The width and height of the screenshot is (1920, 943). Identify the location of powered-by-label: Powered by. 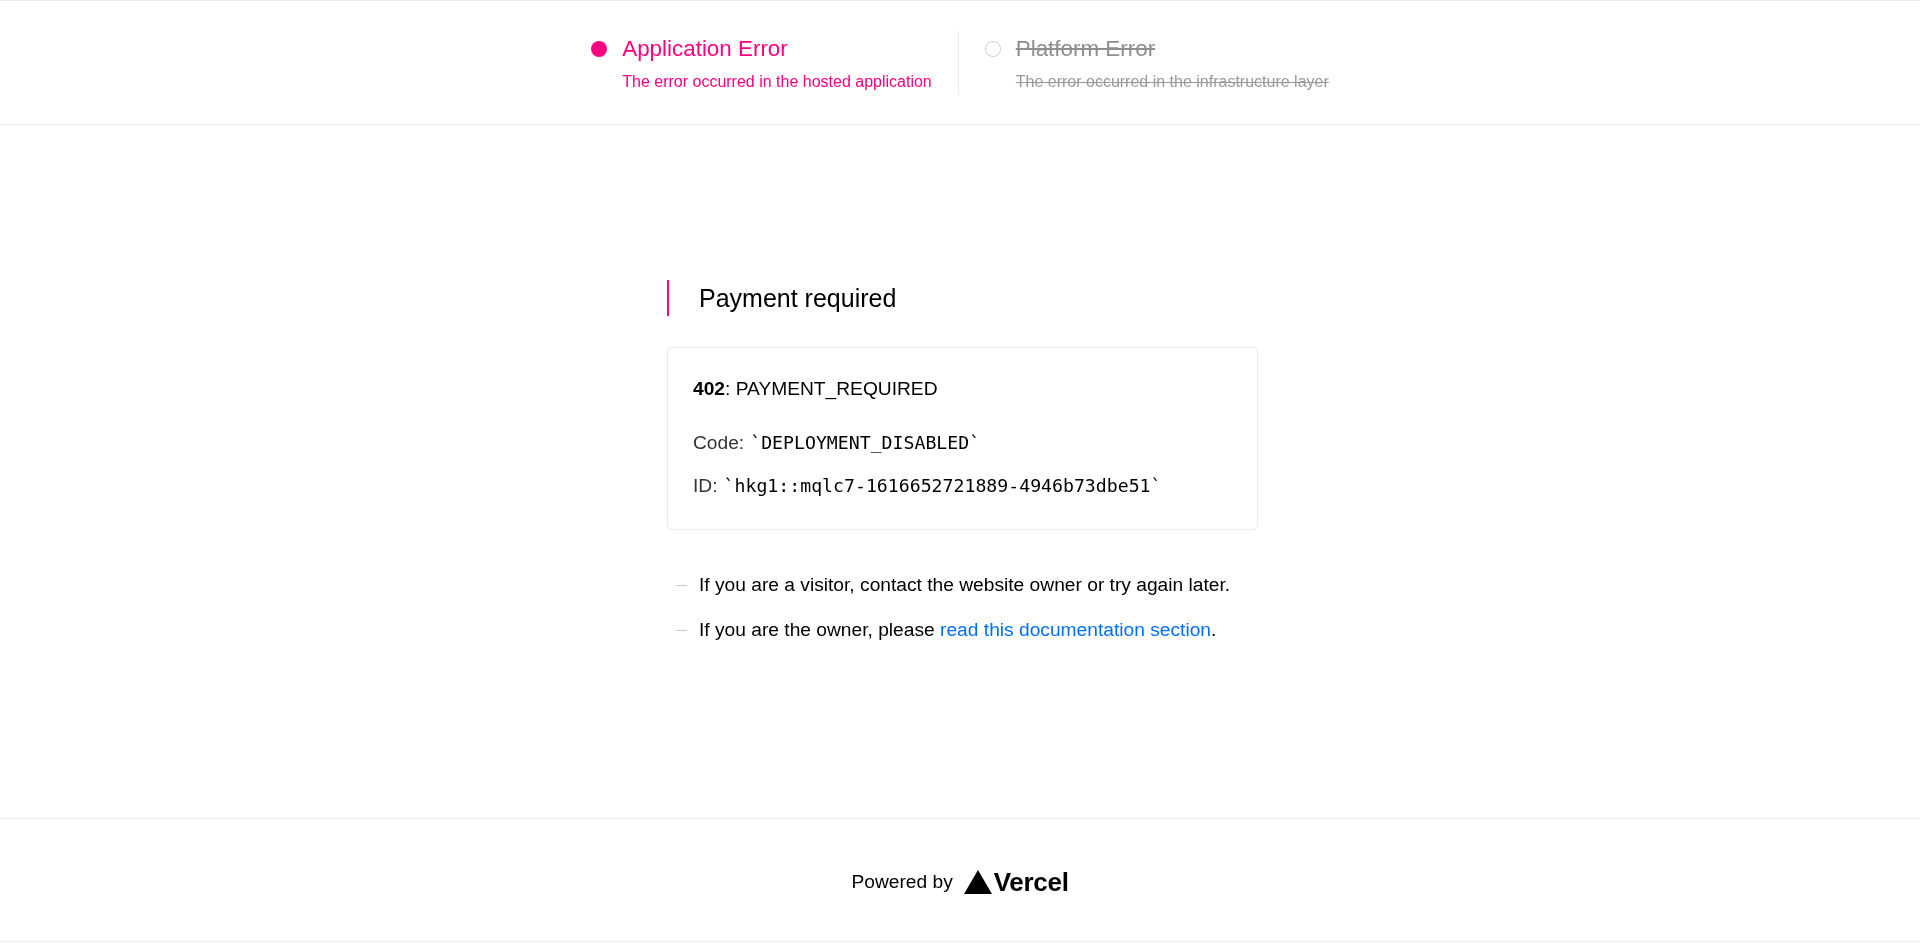
(902, 882).